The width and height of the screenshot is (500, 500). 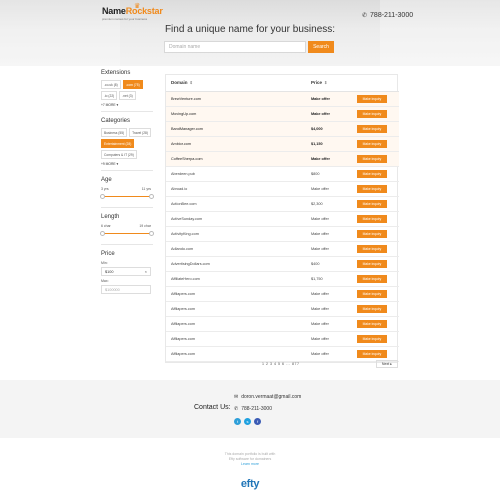 What do you see at coordinates (114, 132) in the screenshot?
I see `filter-chip: Business (55)` at bounding box center [114, 132].